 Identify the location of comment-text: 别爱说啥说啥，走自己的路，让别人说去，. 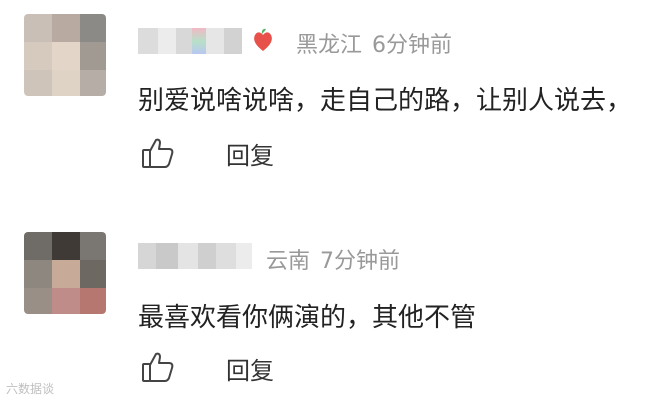
(385, 101).